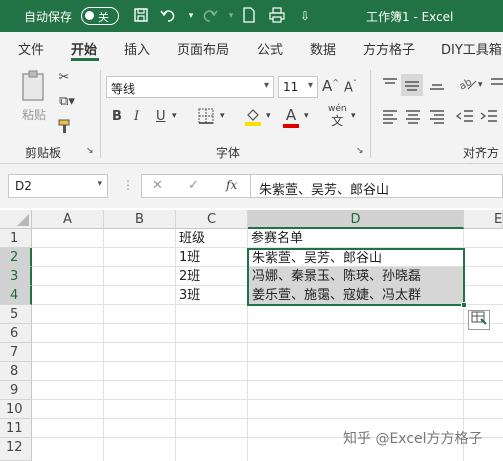 The width and height of the screenshot is (503, 461). Describe the element at coordinates (390, 86) in the screenshot. I see `align-top-icon` at that location.